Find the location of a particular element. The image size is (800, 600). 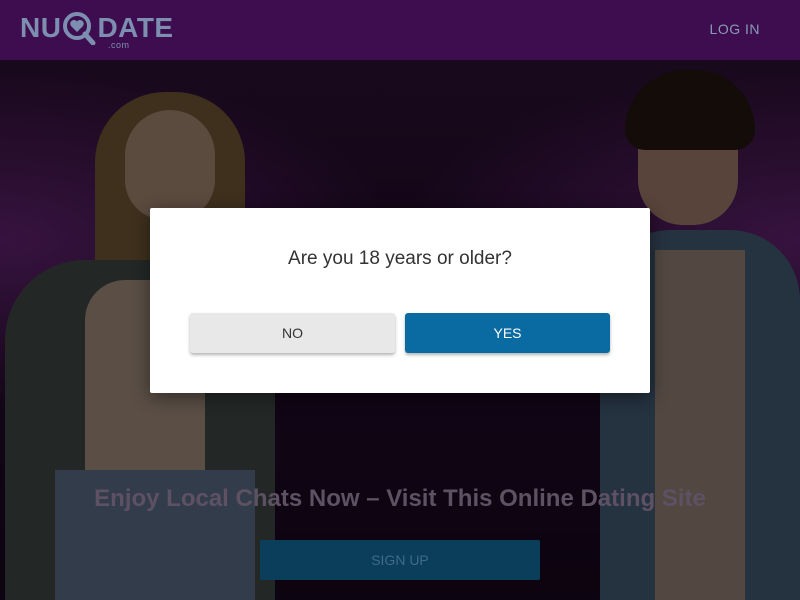

yes-button: YES is located at coordinates (507, 333).